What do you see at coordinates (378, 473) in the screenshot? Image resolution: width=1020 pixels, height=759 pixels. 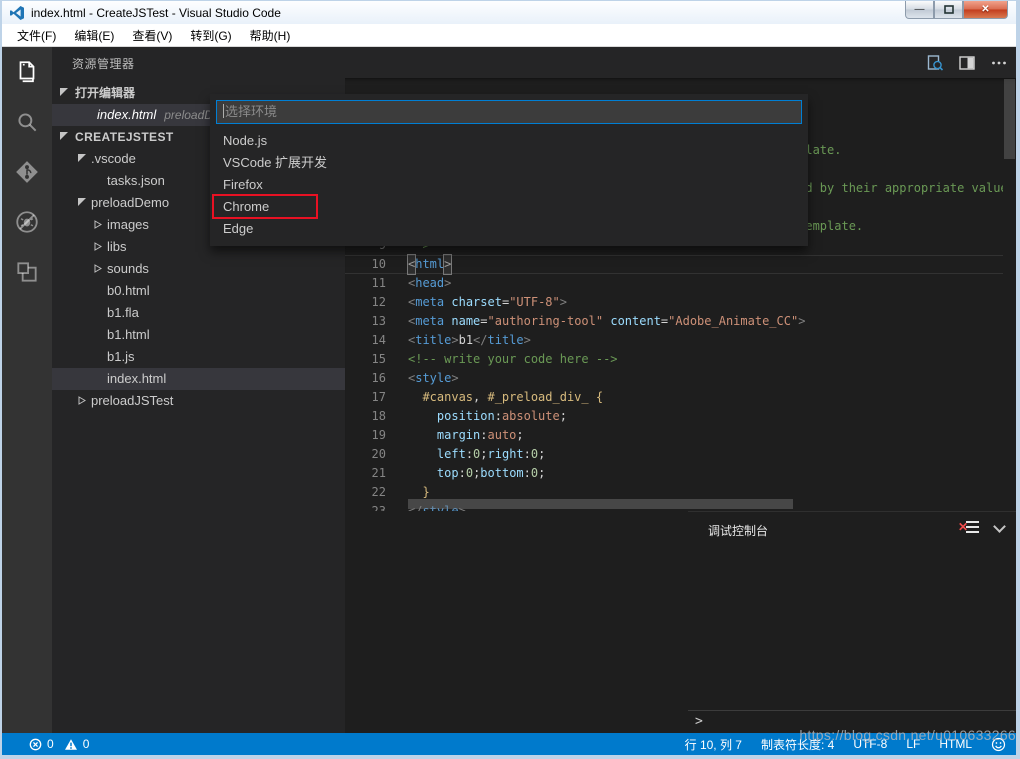 I see `line-number: 21` at bounding box center [378, 473].